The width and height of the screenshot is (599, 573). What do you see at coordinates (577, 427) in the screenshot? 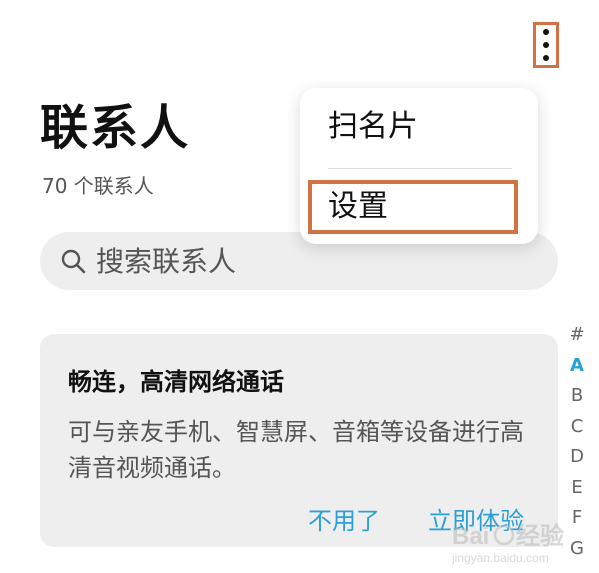
I see `alpha-index-c: C` at bounding box center [577, 427].